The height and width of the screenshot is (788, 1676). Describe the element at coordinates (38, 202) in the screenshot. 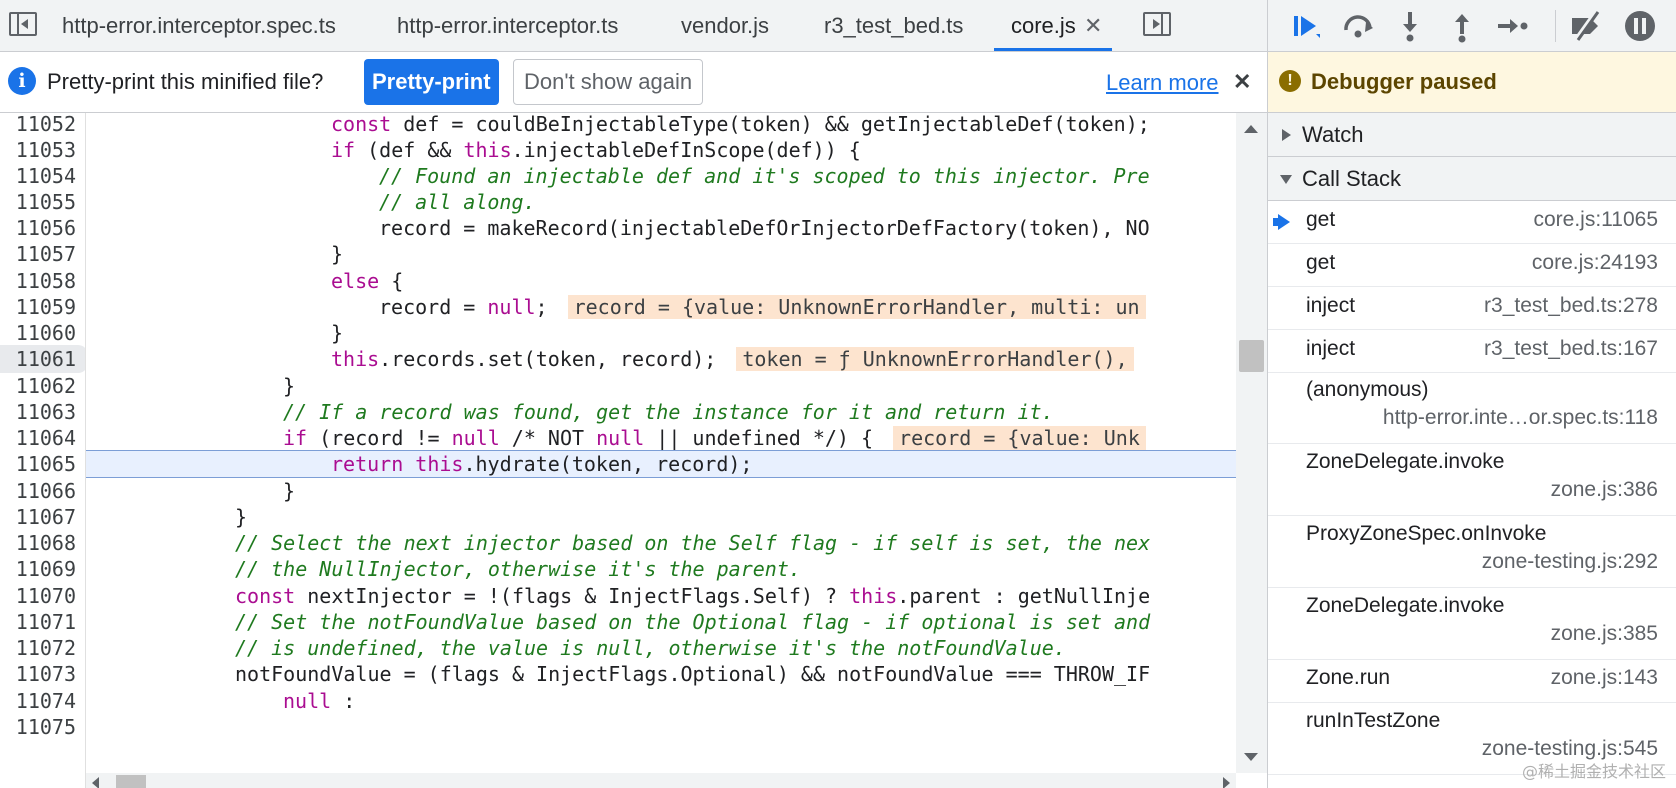

I see `line-number: 11055` at that location.